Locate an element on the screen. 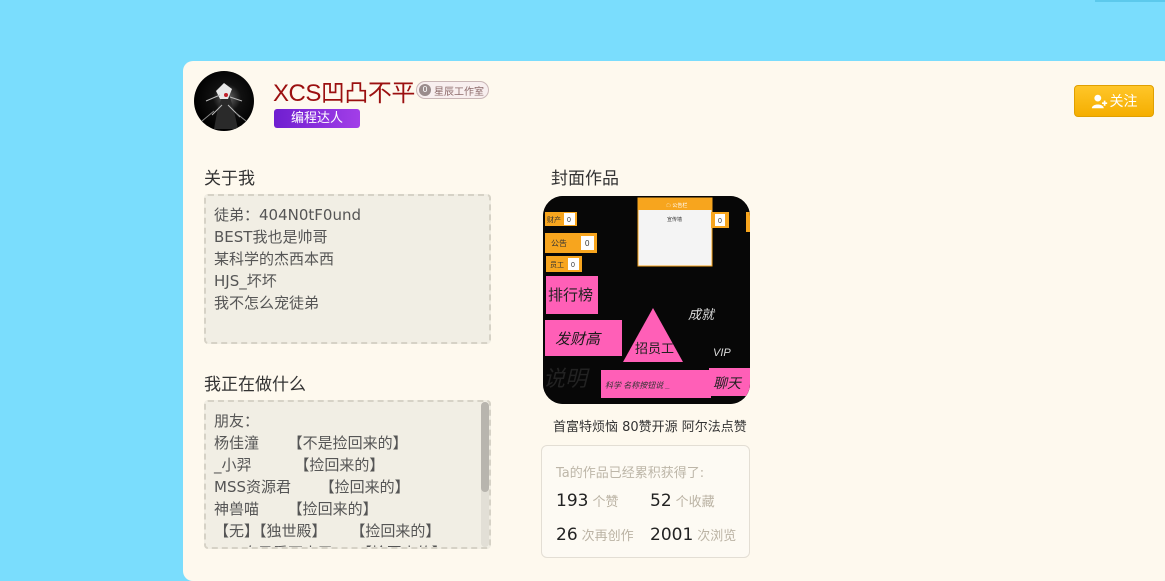 This screenshot has width=1165, height=581. doing-title: 我正在做什么 is located at coordinates (255, 385).